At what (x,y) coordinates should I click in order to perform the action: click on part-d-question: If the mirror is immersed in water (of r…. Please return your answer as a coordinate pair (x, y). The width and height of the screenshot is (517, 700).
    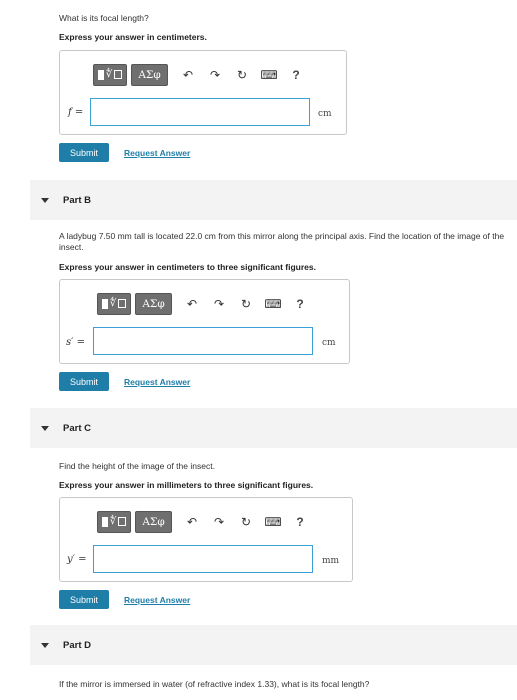
    Looking at the image, I should click on (214, 684).